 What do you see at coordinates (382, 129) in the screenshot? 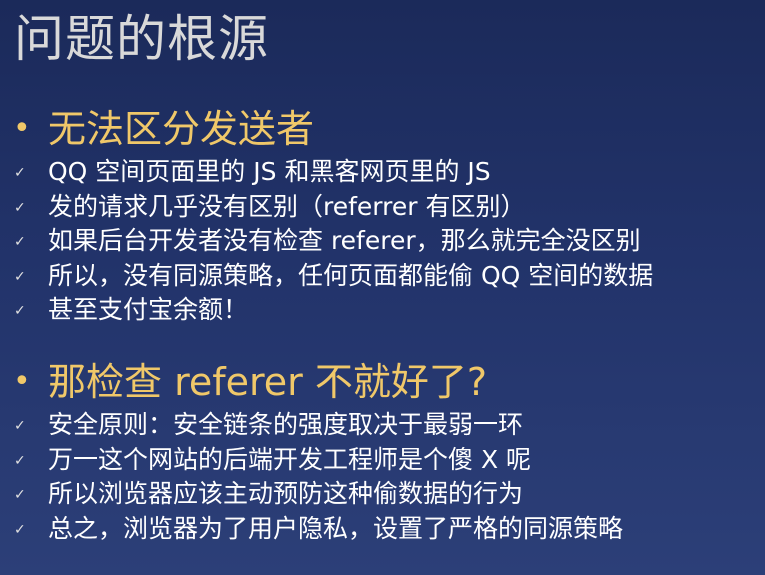
I see `section-heading: • 无法区分发送者` at bounding box center [382, 129].